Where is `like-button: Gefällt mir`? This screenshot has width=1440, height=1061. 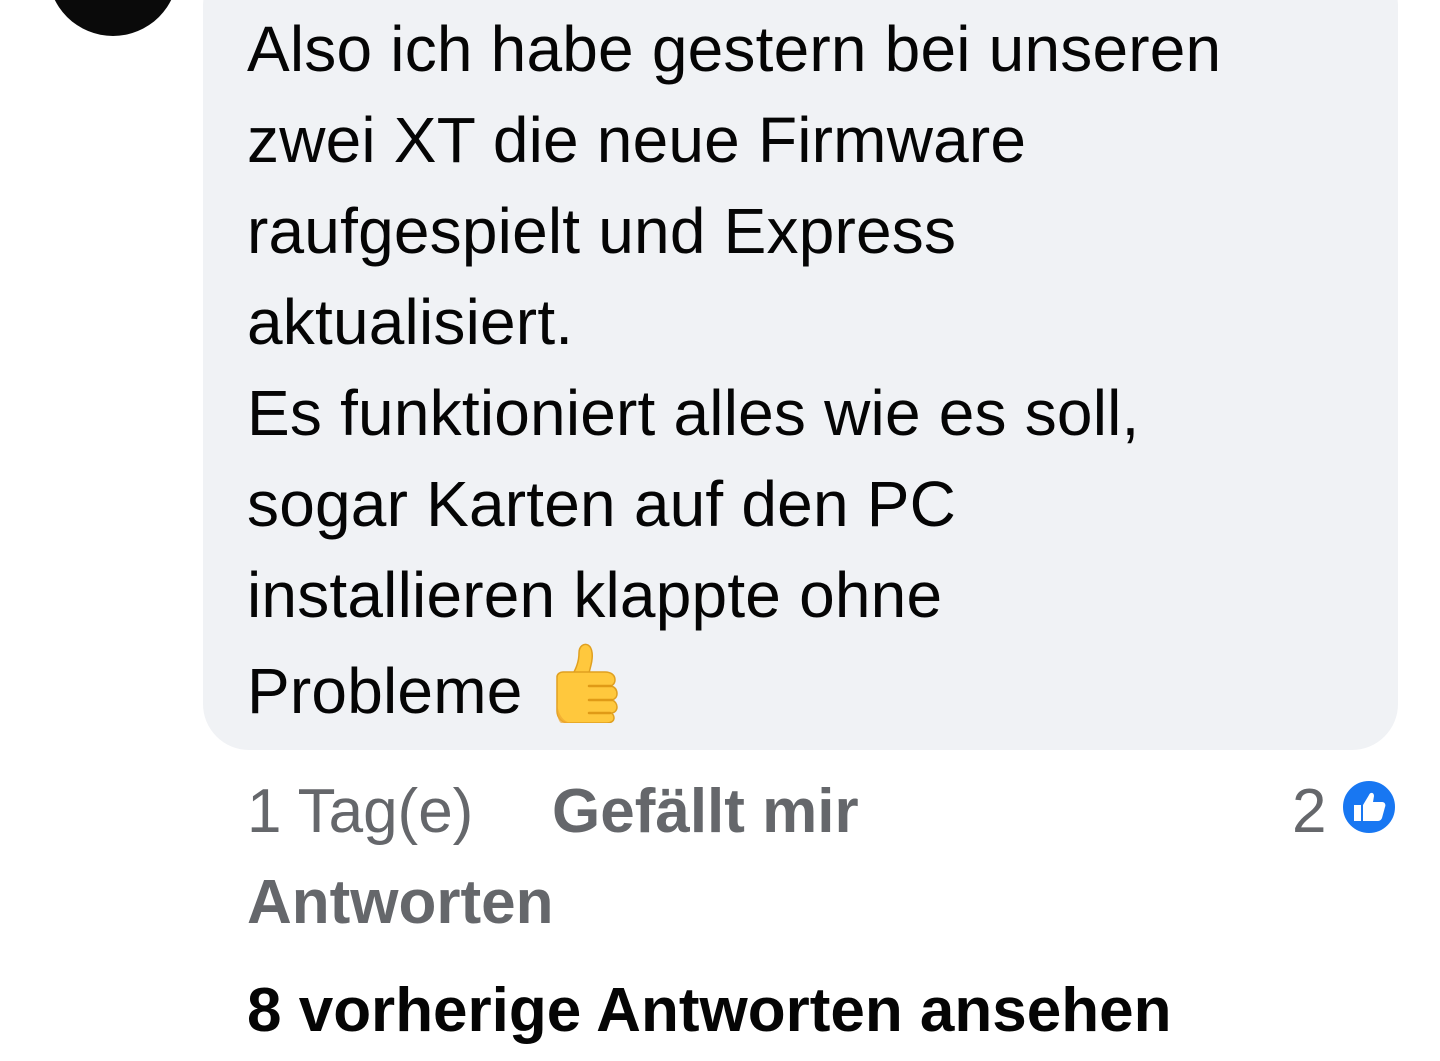 like-button: Gefällt mir is located at coordinates (705, 812).